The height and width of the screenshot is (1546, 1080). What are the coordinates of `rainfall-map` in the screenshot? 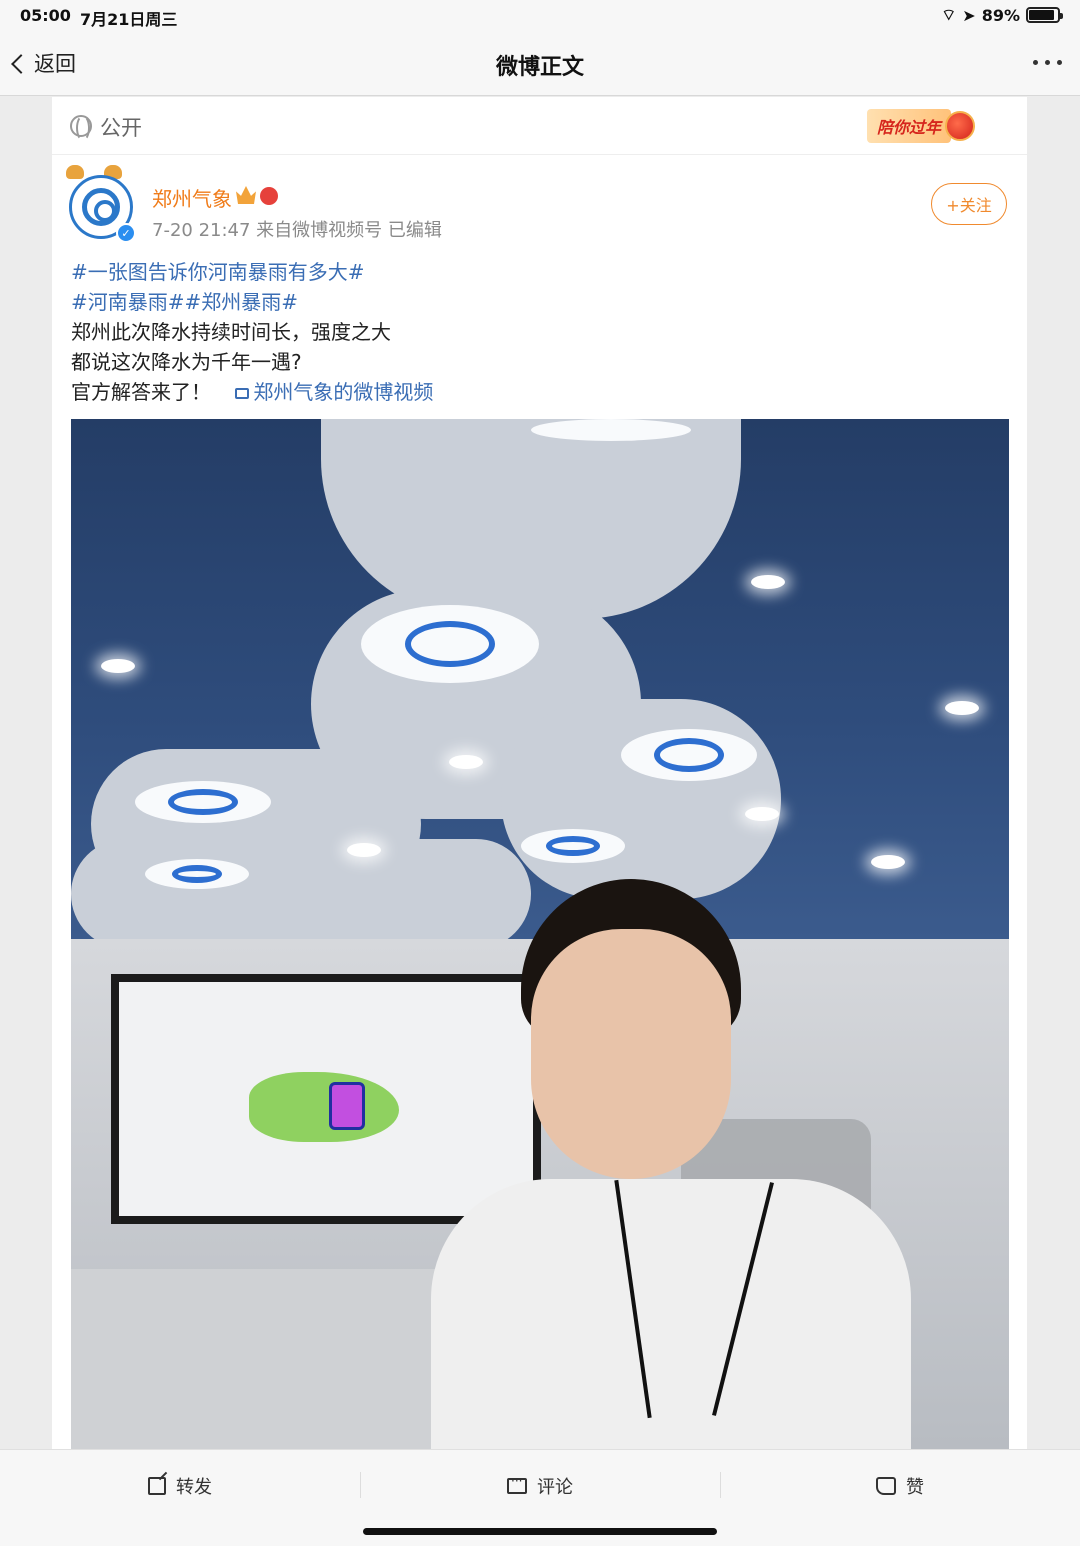 It's located at (324, 1107).